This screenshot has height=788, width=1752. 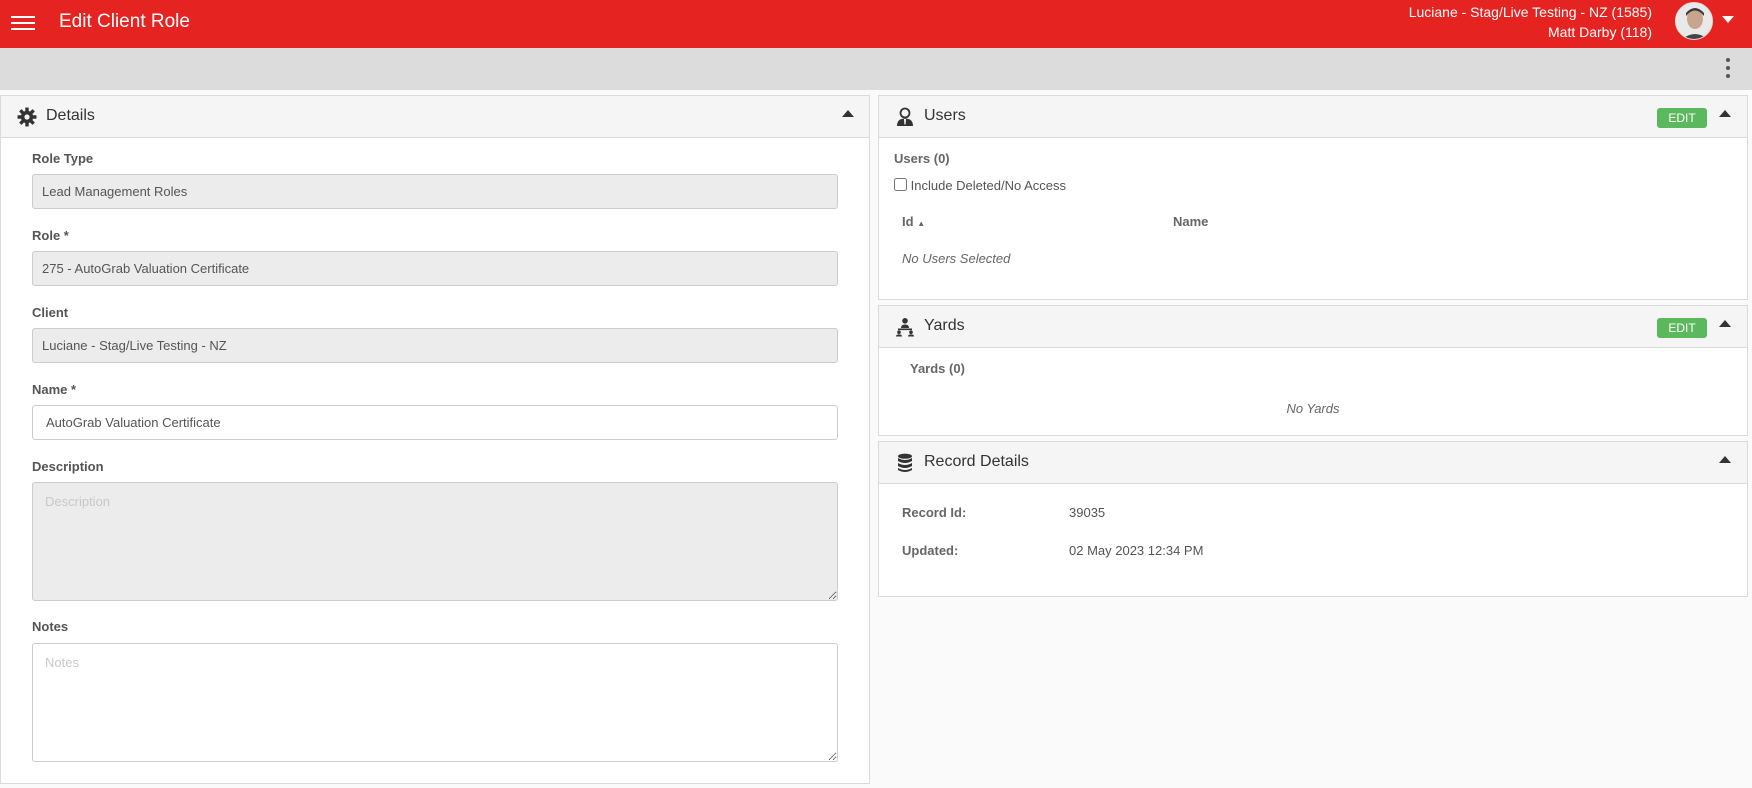 What do you see at coordinates (1190, 221) in the screenshot?
I see `column-header-name: Name` at bounding box center [1190, 221].